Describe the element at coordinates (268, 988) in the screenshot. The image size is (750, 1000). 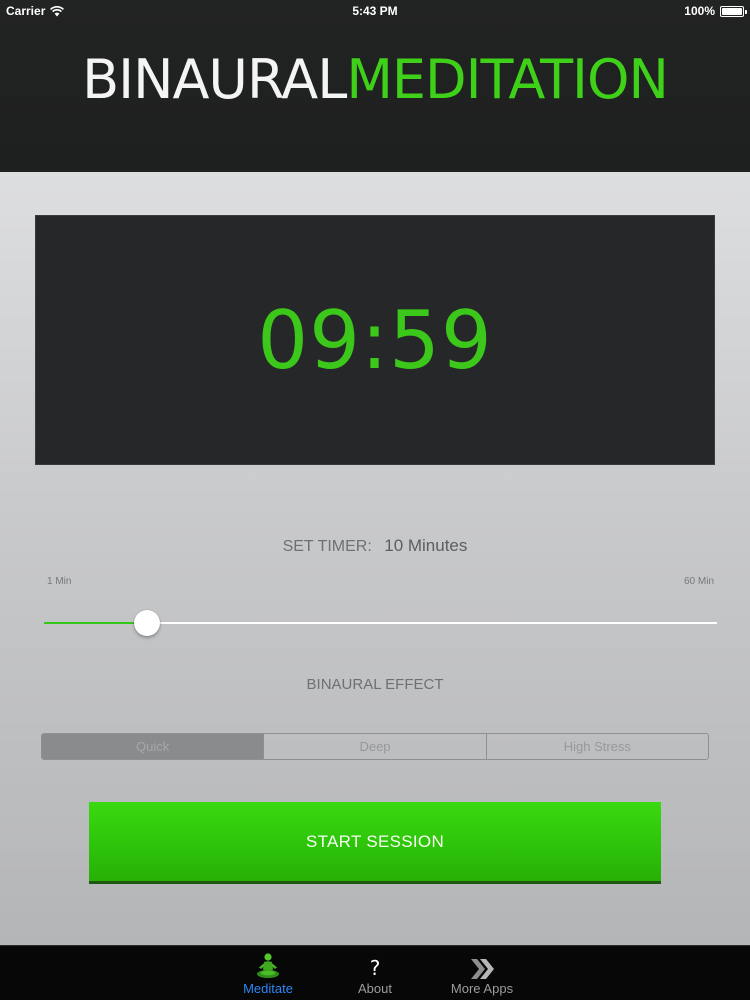
I see `tab-meditate-label: Meditate` at that location.